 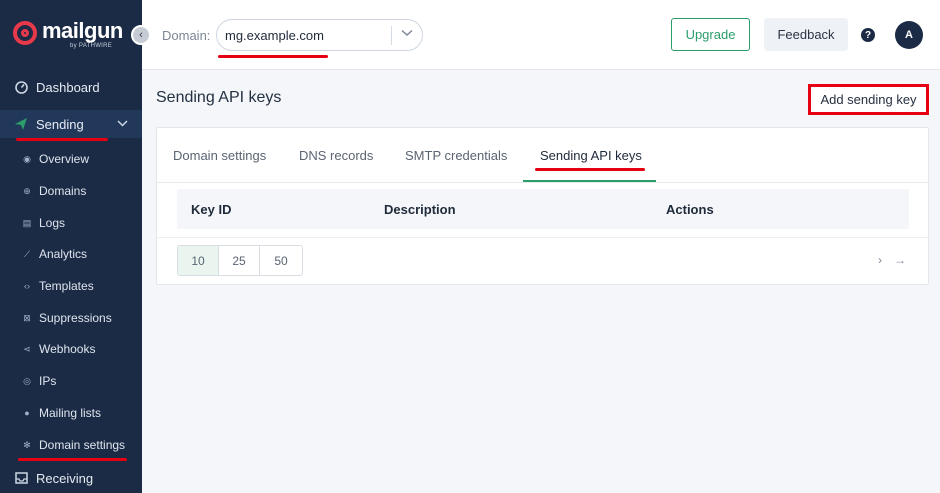 What do you see at coordinates (60, 124) in the screenshot?
I see `sidebar-item-label: Sending` at bounding box center [60, 124].